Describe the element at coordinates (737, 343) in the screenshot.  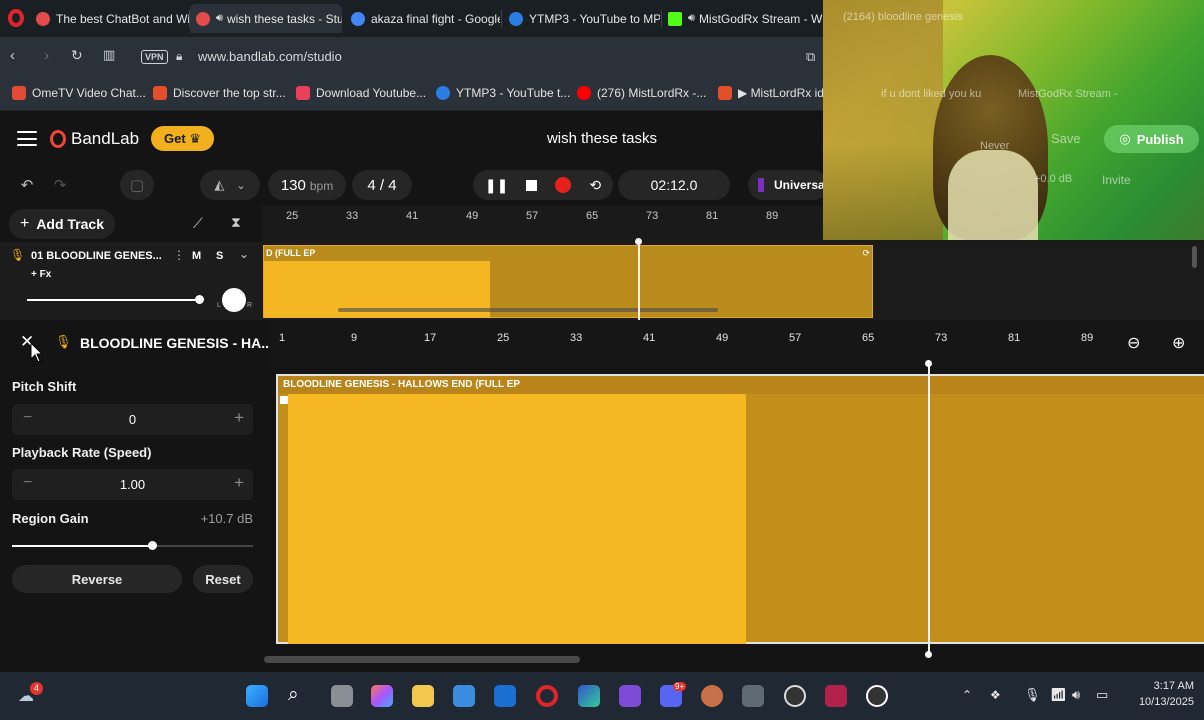
I see `editor-ruler` at that location.